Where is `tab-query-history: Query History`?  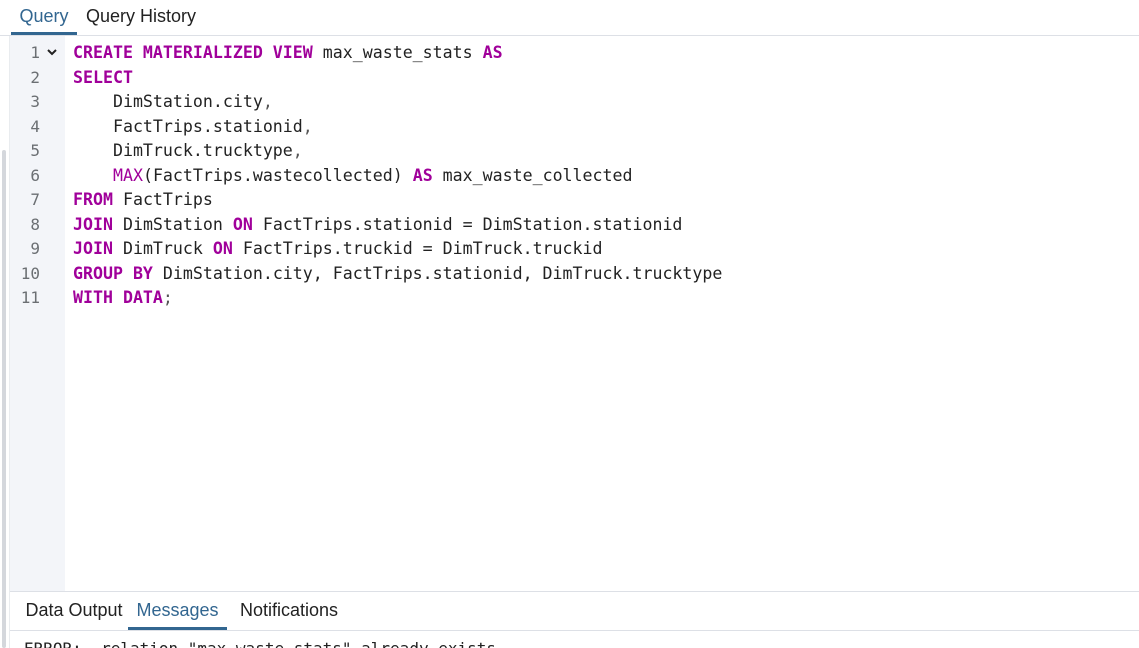
tab-query-history: Query History is located at coordinates (141, 17).